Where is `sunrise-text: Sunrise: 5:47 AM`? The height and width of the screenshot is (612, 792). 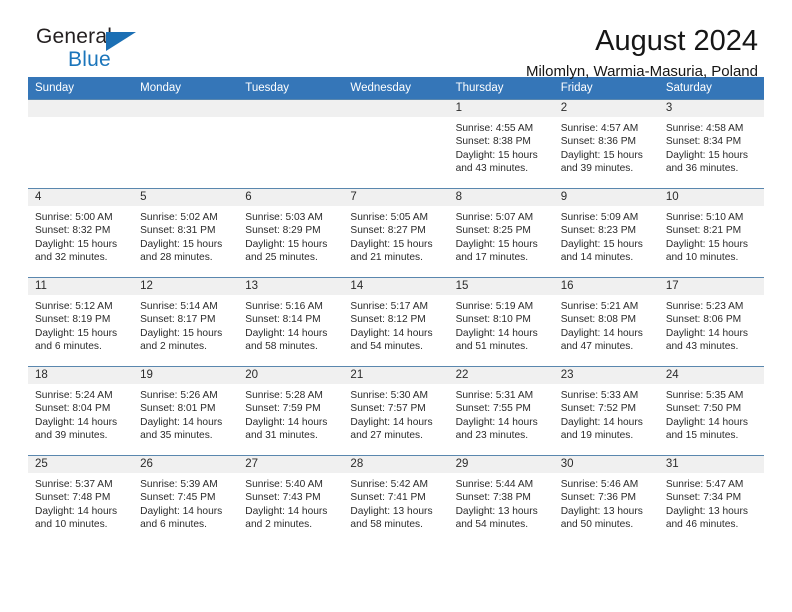 sunrise-text: Sunrise: 5:47 AM is located at coordinates (704, 484).